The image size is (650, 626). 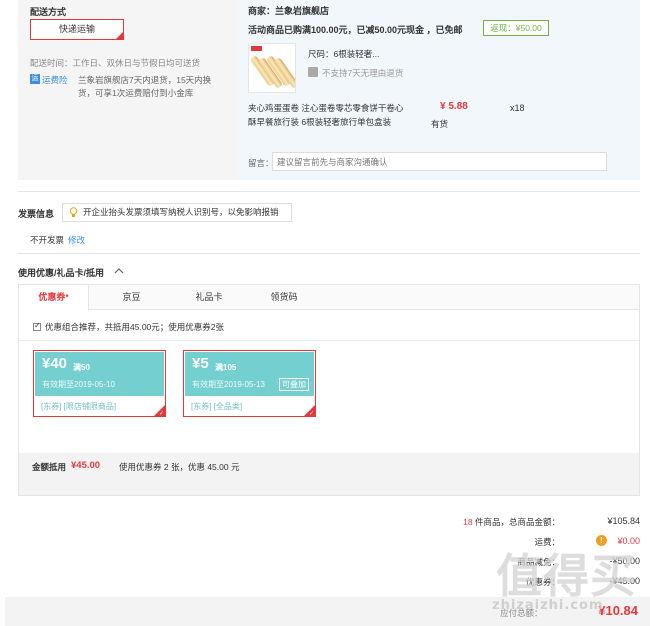 What do you see at coordinates (99, 374) in the screenshot?
I see `coupon-header: ¥40 满50 有效期至2019-05-10` at bounding box center [99, 374].